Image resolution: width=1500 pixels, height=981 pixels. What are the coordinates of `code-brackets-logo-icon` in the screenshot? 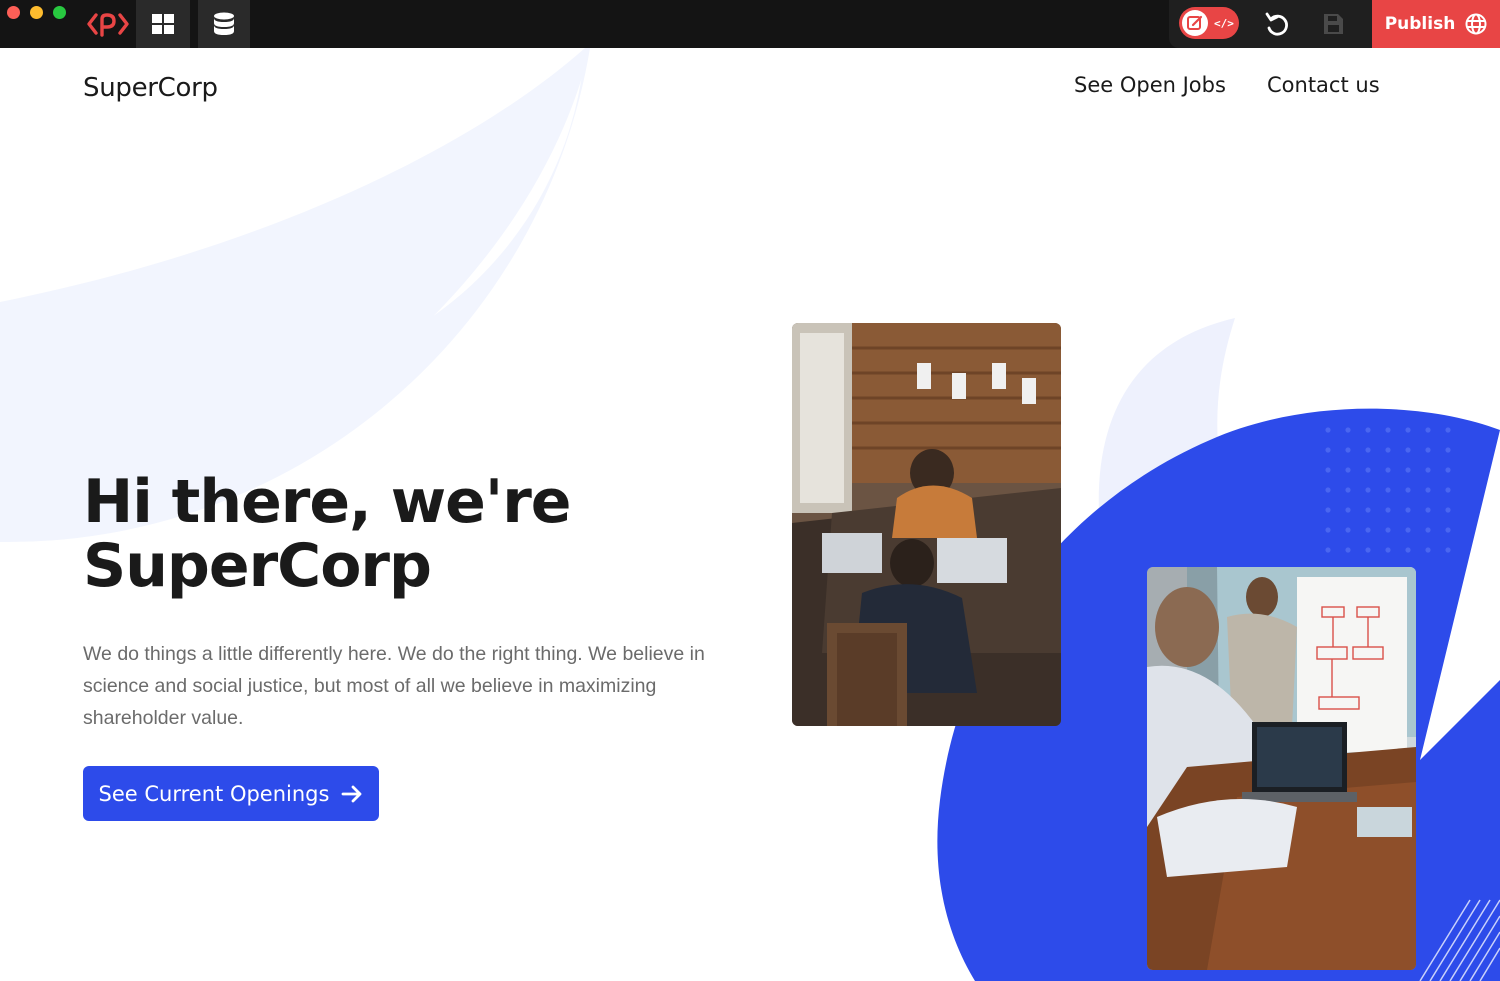 It's located at (108, 24).